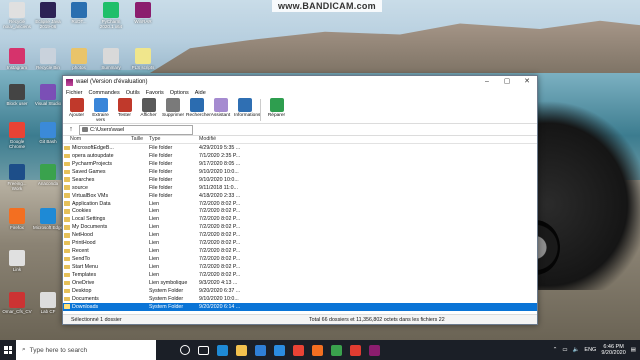 Image resolution: width=640 pixels, height=360 pixels. What do you see at coordinates (140, 139) in the screenshot?
I see `column-size: Taille` at bounding box center [140, 139].